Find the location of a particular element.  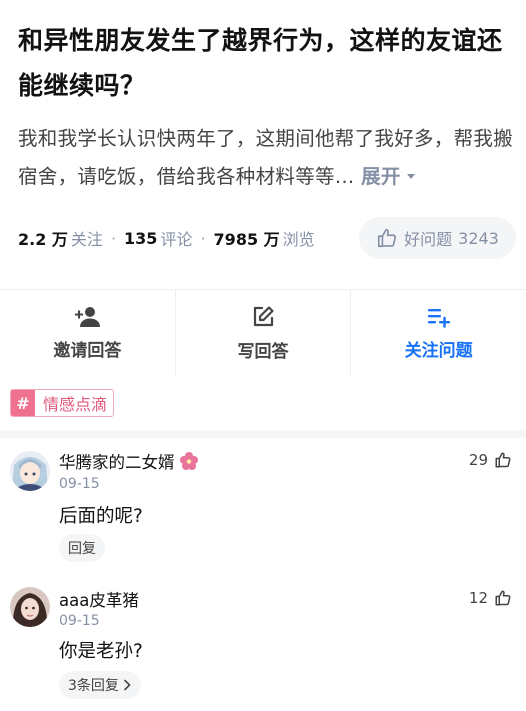

good-question-label: 好问题 is located at coordinates (428, 239).